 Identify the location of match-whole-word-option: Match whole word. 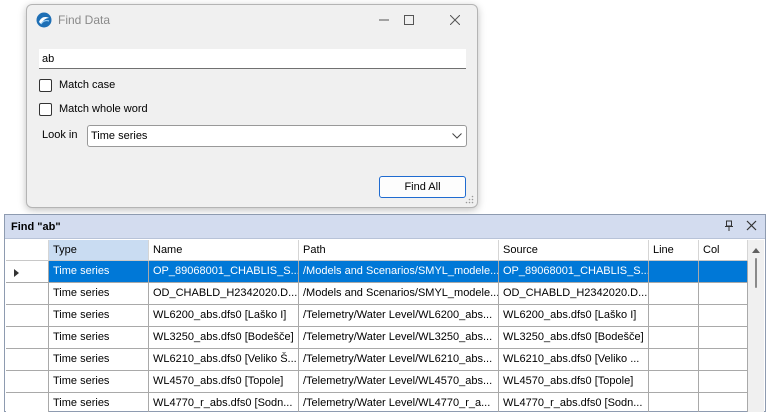
(93, 109).